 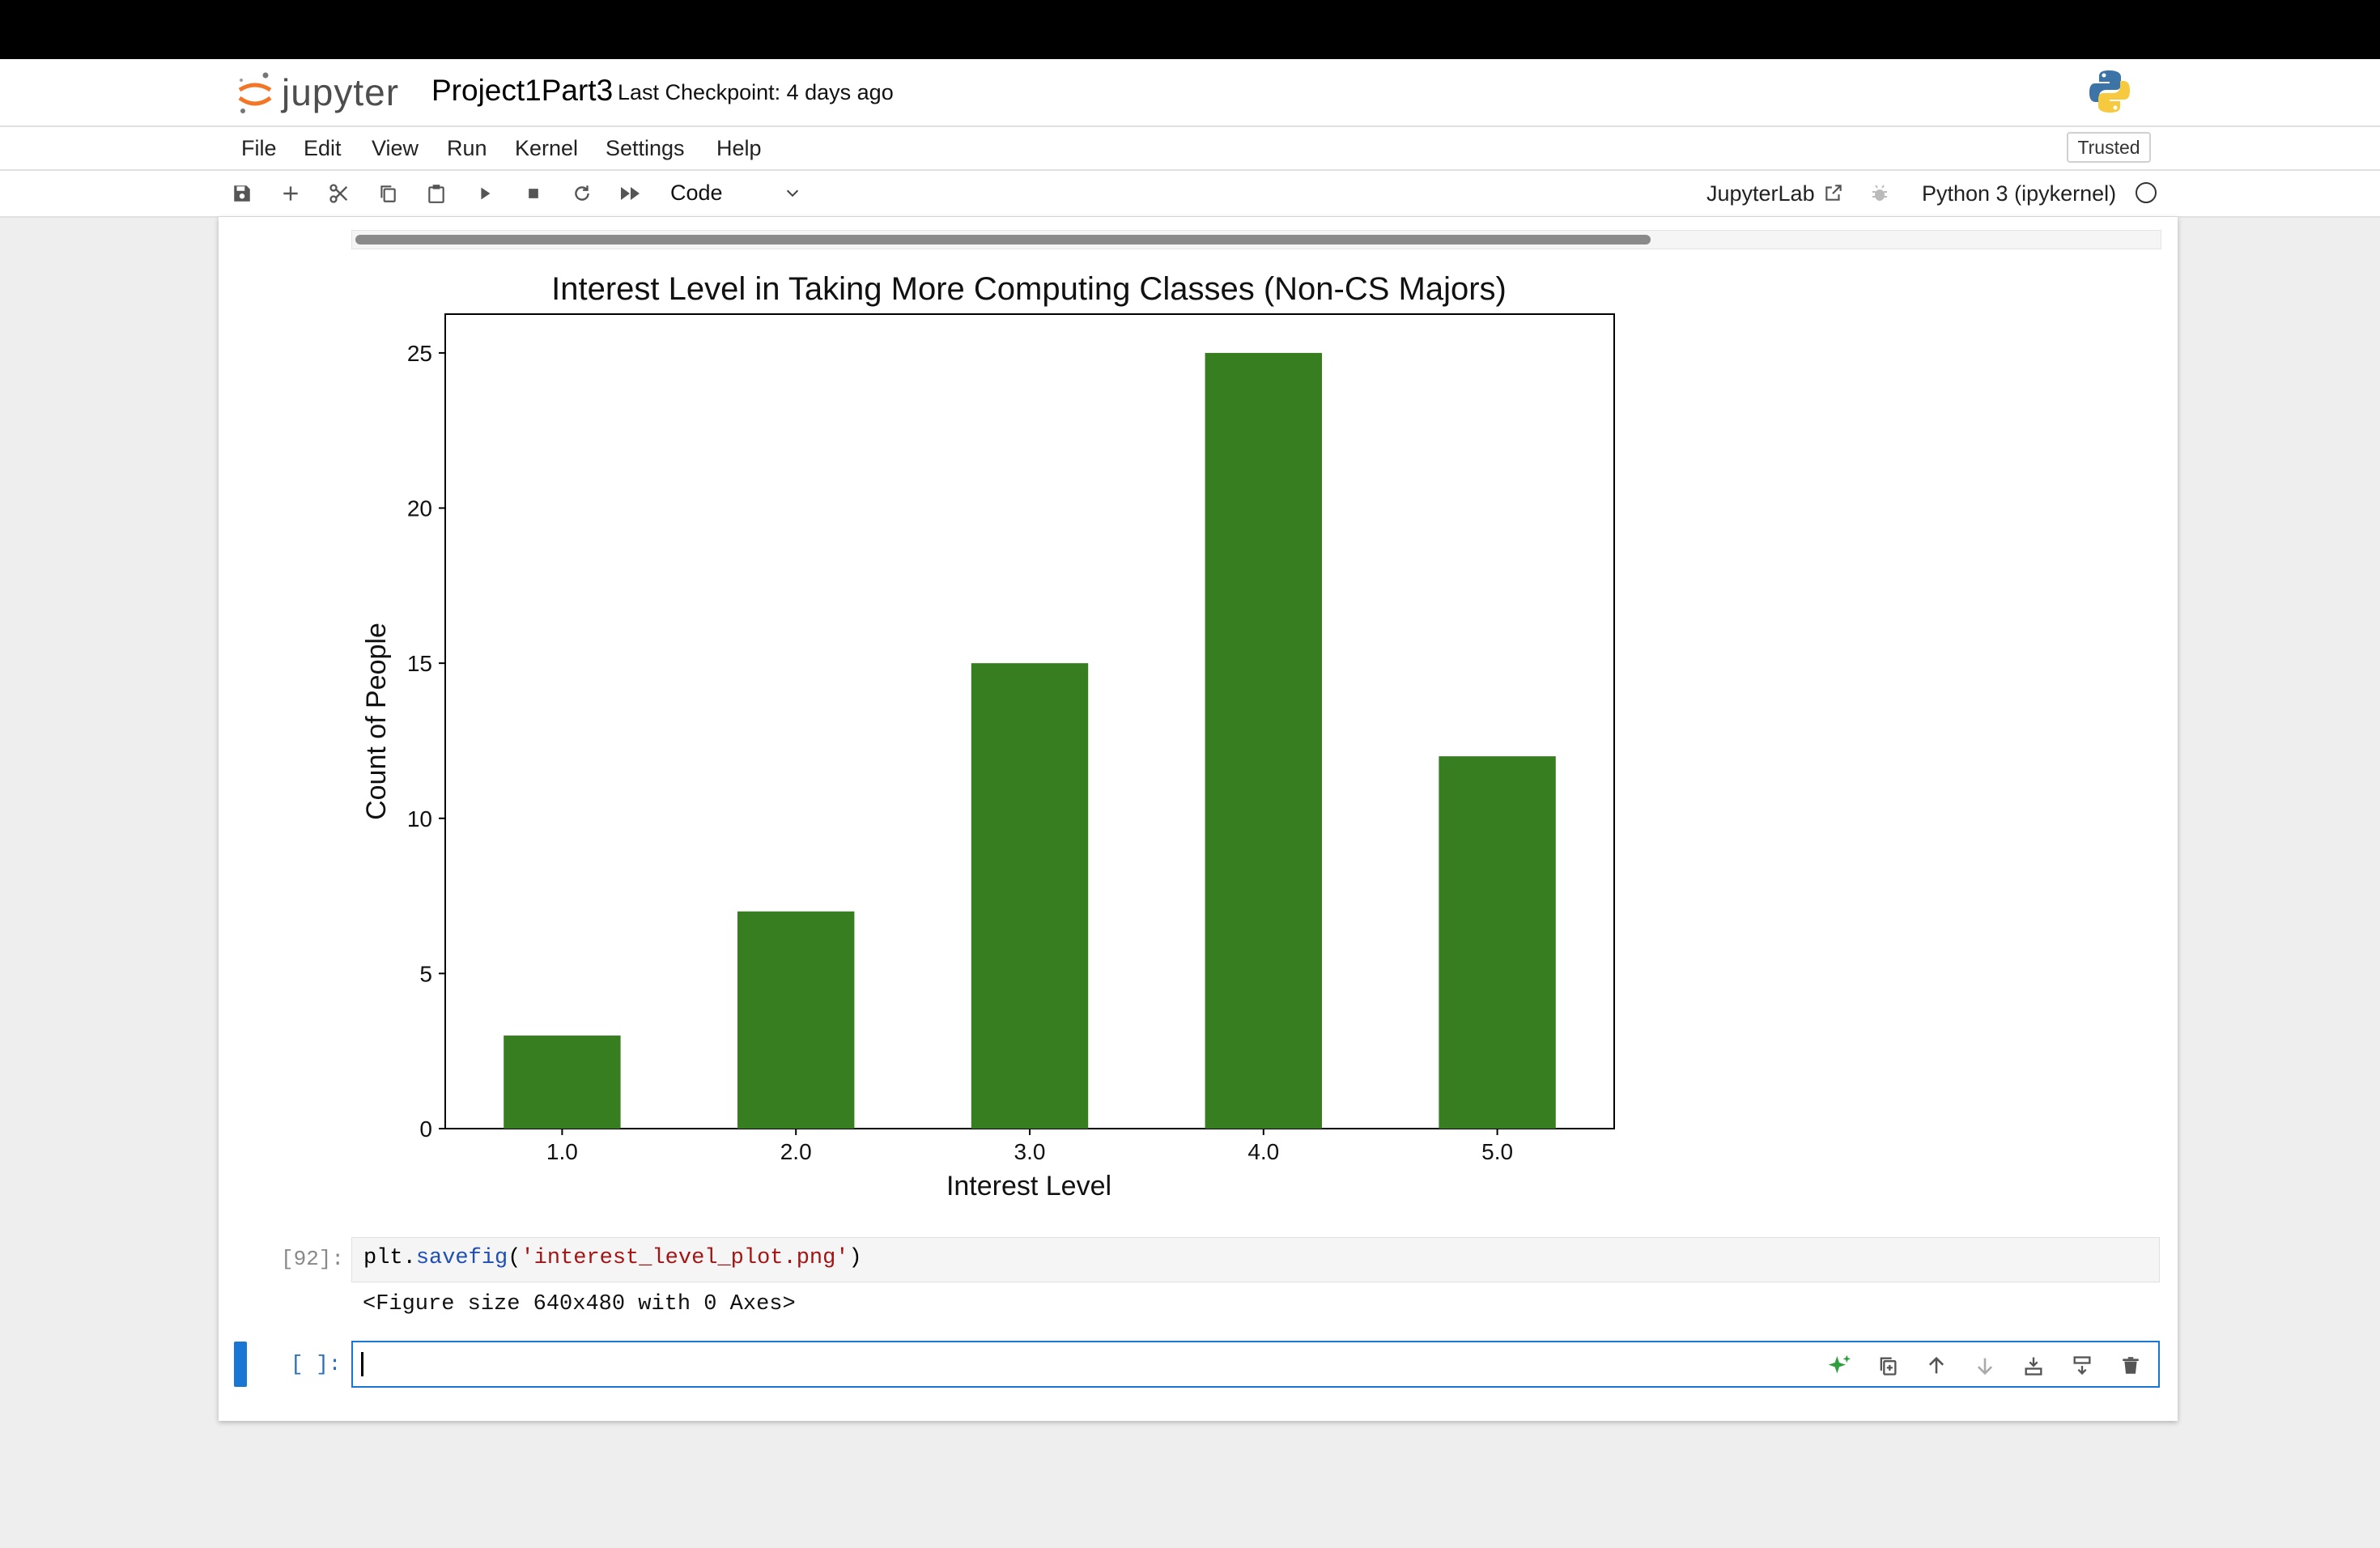 I want to click on menu-edit: Edit, so click(x=323, y=149).